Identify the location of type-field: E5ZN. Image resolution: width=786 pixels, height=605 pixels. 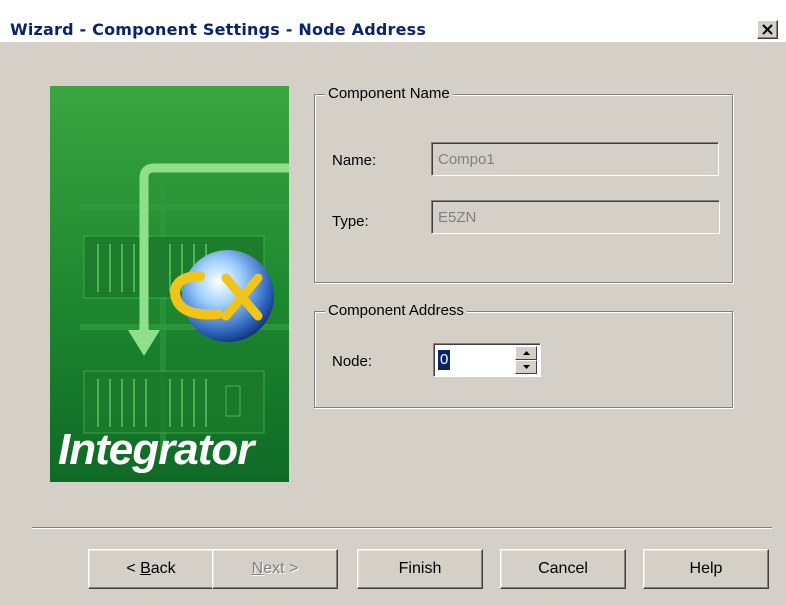
(575, 217).